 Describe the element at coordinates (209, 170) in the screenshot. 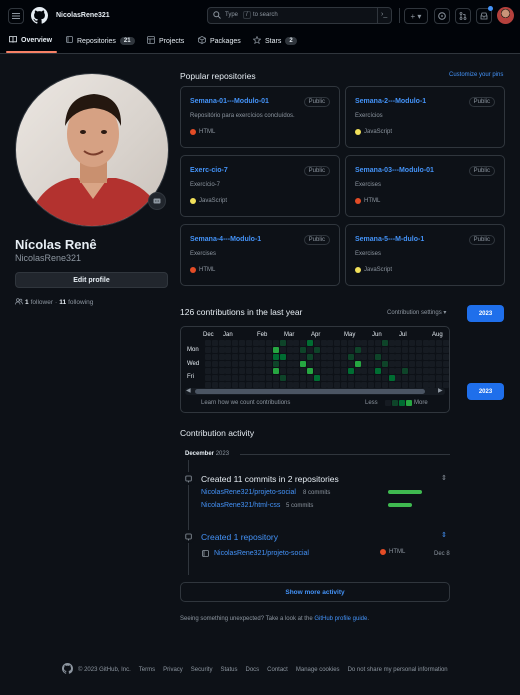

I see `repo-name-link: Exerc-cio-7` at that location.